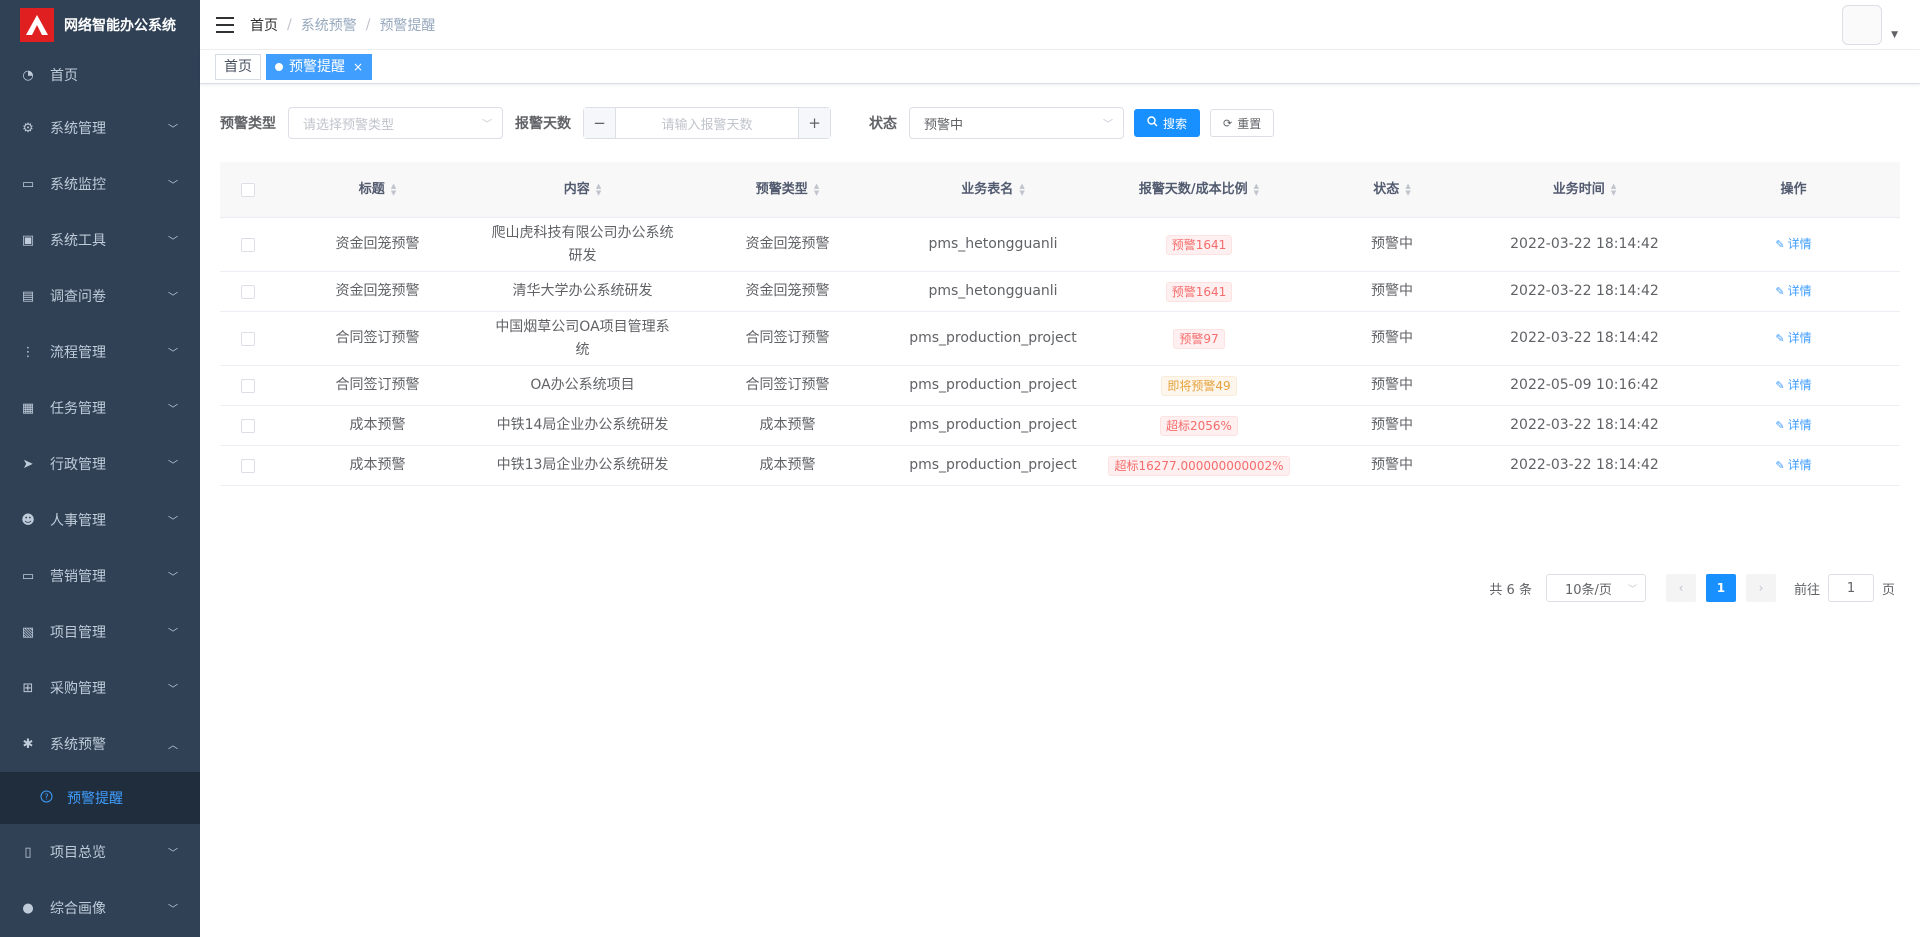 Image resolution: width=1920 pixels, height=937 pixels. I want to click on sidebar-item: ⚙ 系统管理 ﹀, so click(100, 128).